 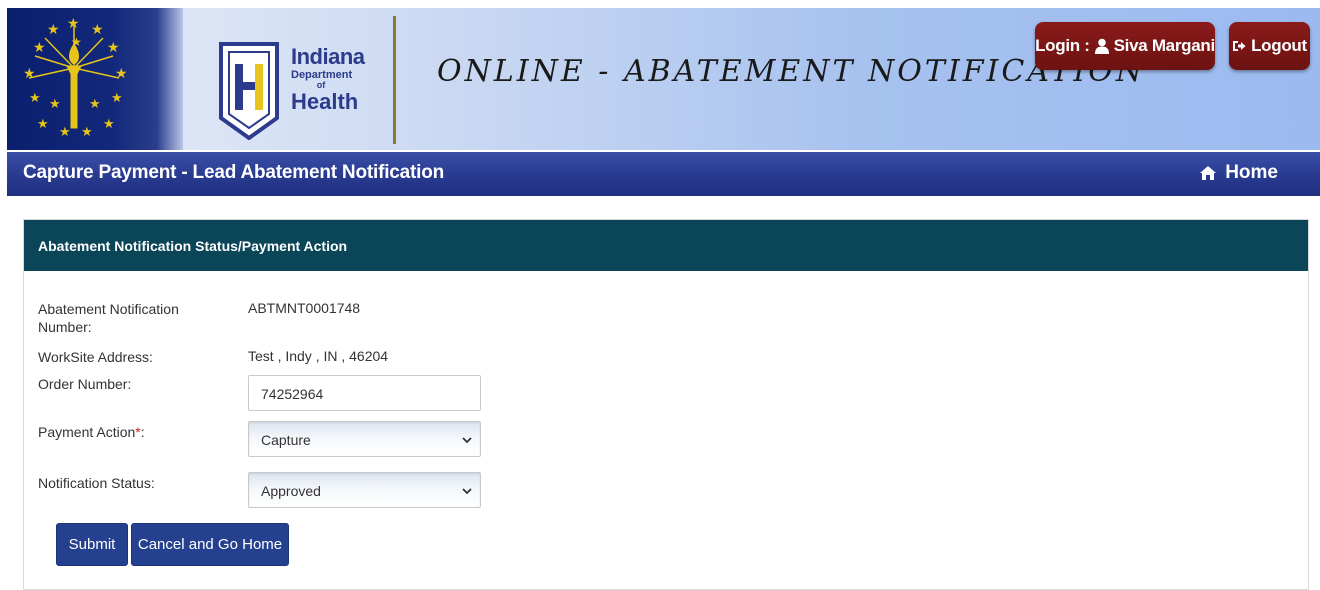 I want to click on worksite-label: WorkSite Address:, so click(x=95, y=357).